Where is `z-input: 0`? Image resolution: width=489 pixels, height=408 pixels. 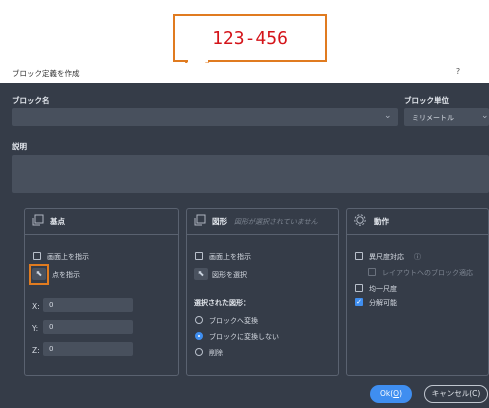
z-input: 0 is located at coordinates (88, 349).